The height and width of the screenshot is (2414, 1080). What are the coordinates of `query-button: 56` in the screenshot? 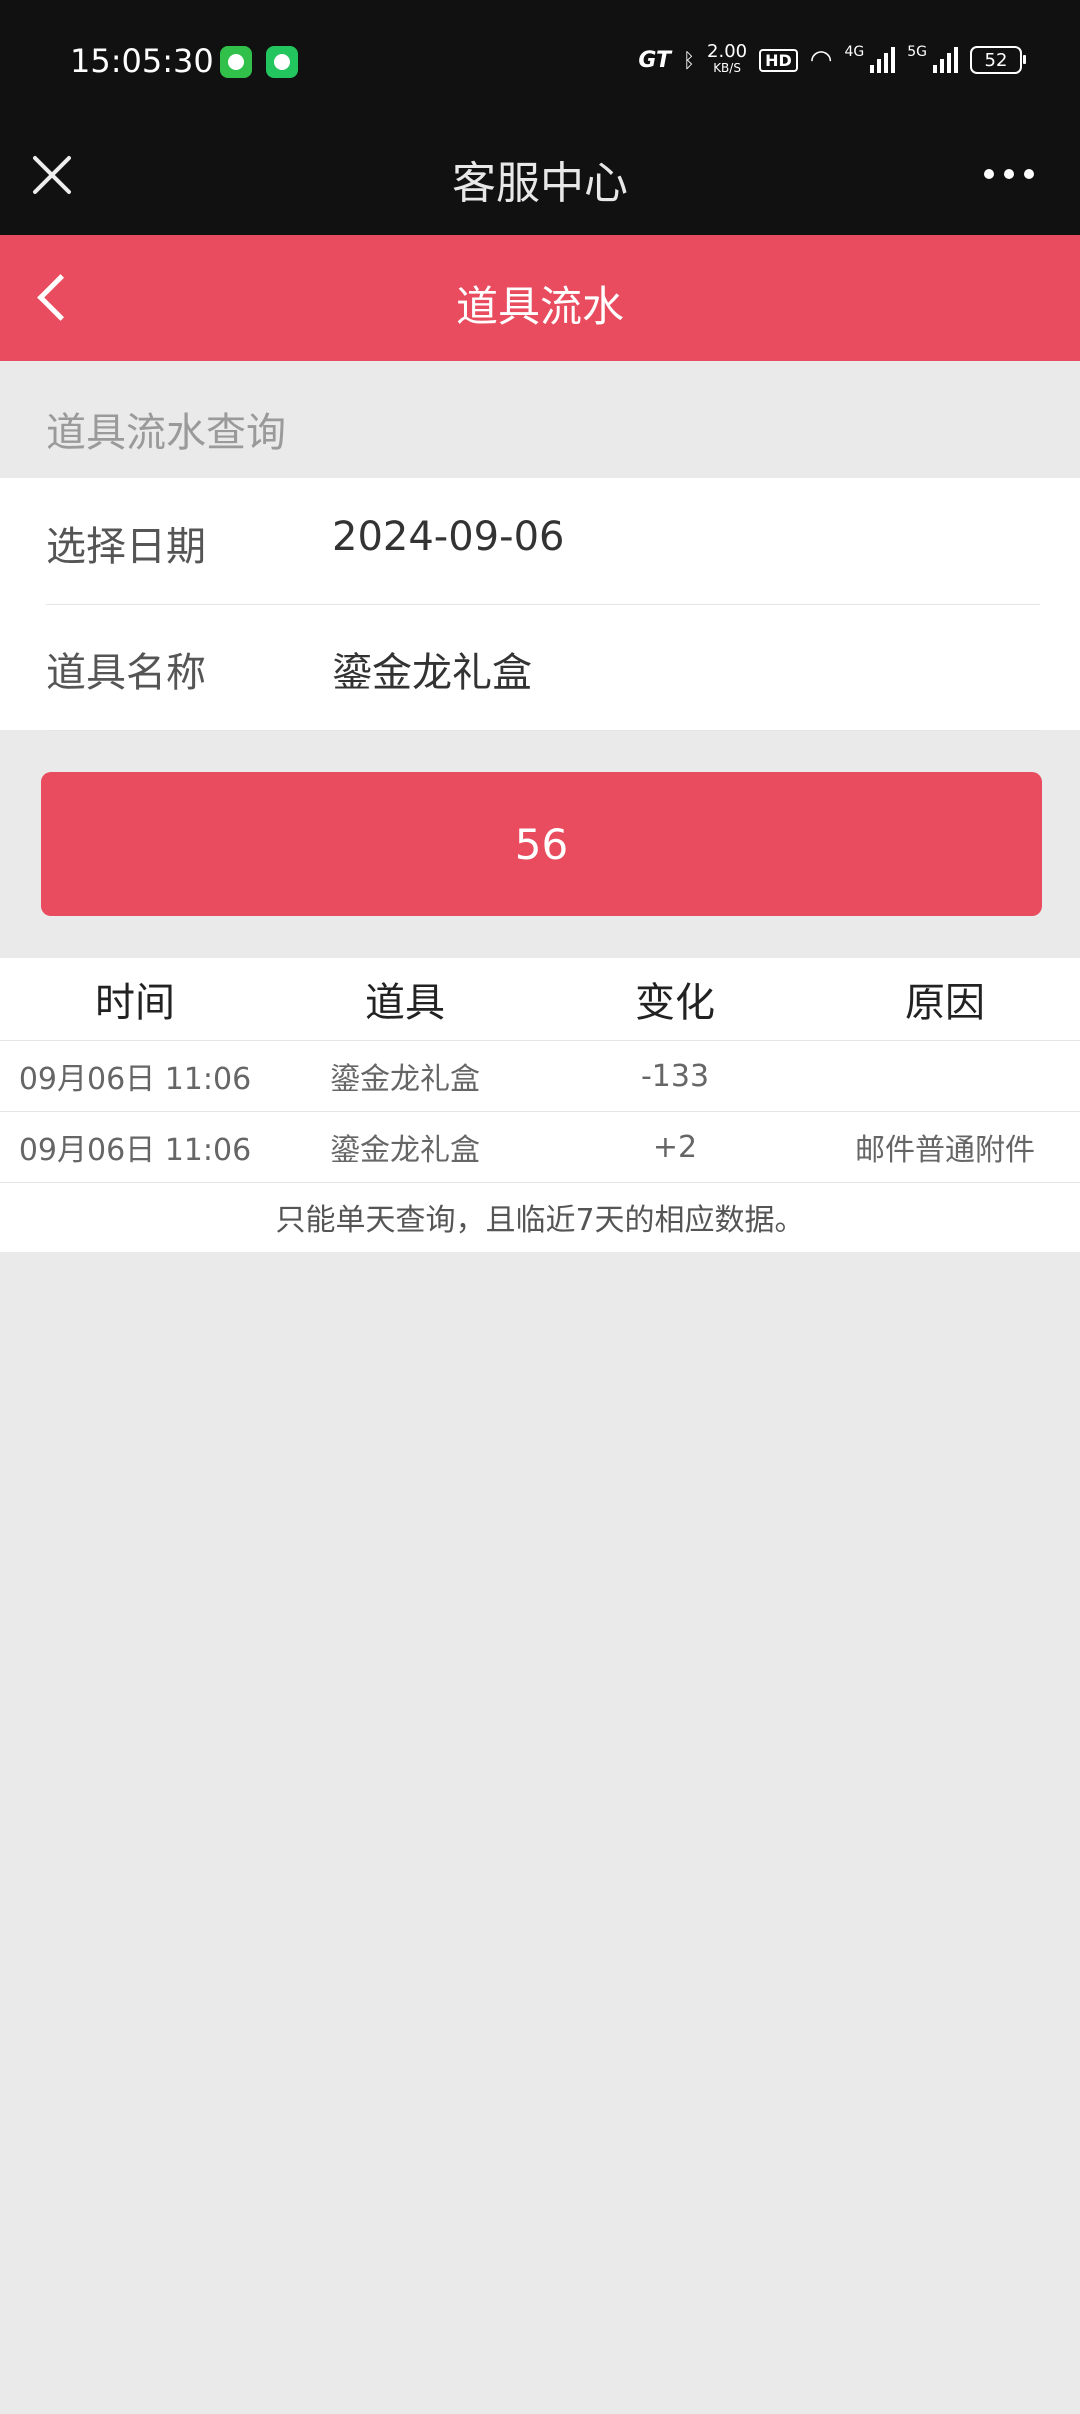 It's located at (541, 844).